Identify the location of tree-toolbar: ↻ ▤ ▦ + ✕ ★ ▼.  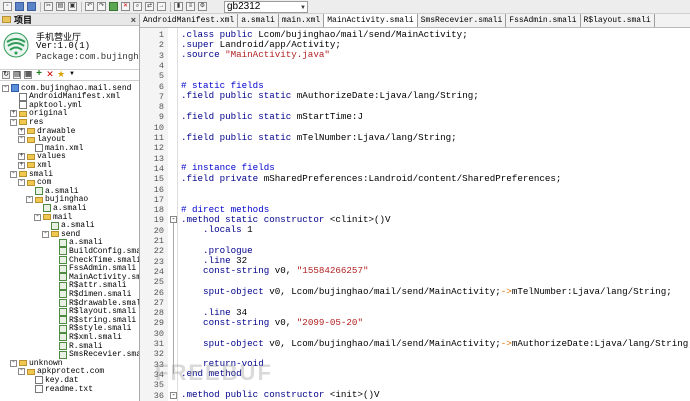
(69, 75).